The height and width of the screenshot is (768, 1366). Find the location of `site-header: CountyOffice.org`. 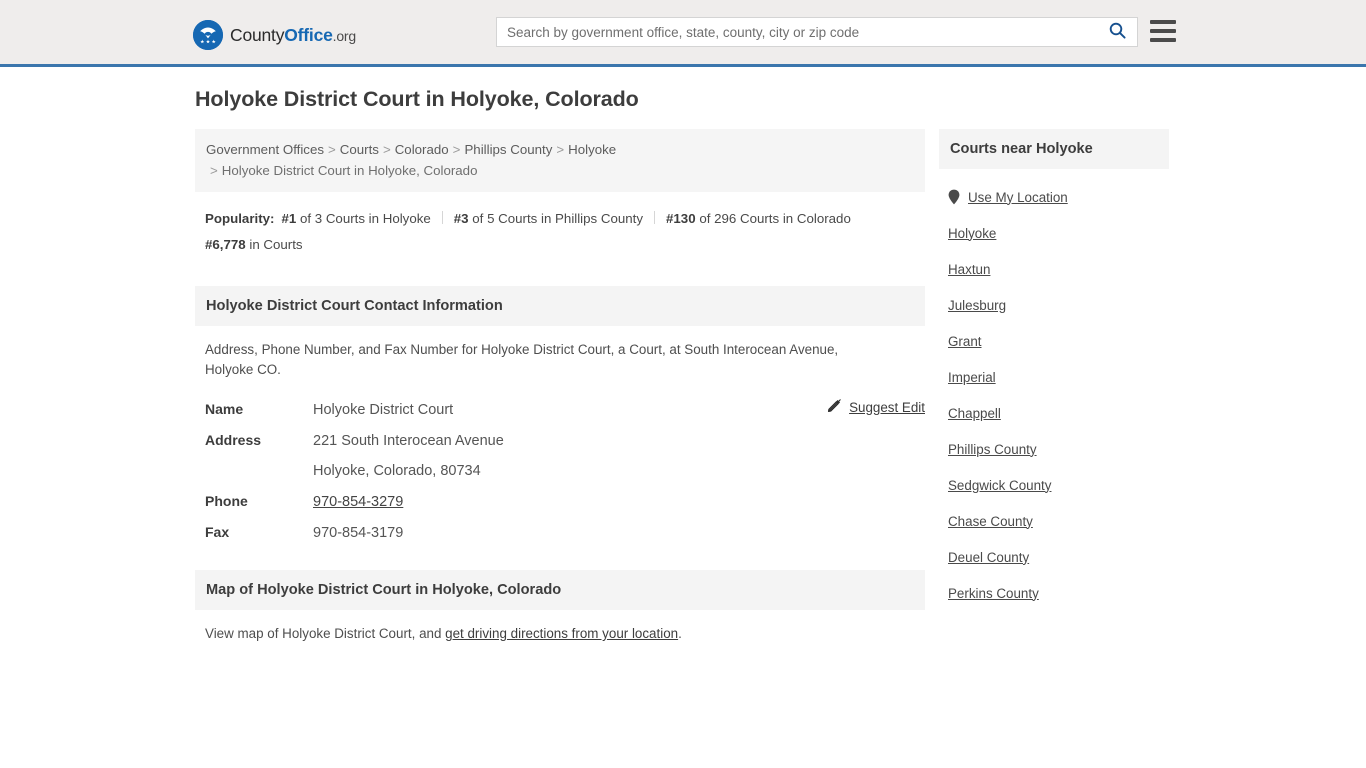

site-header: CountyOffice.org is located at coordinates (683, 33).